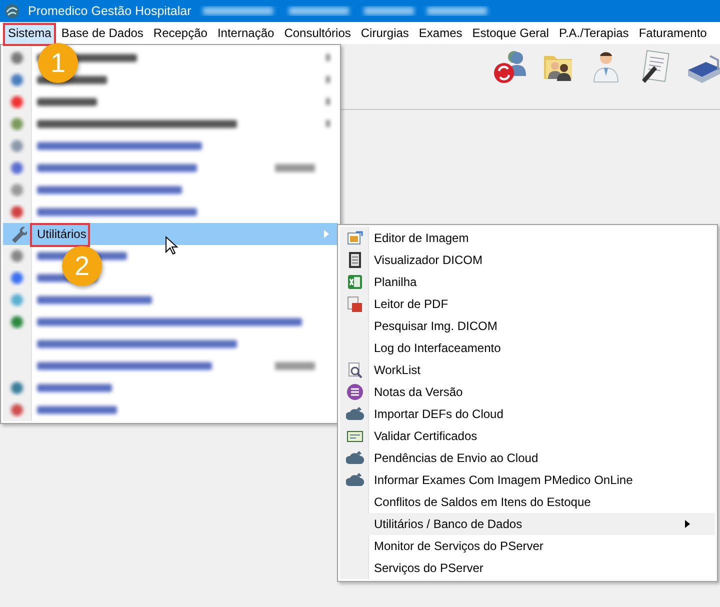  I want to click on menu-item: Visualizador DICOM, so click(527, 260).